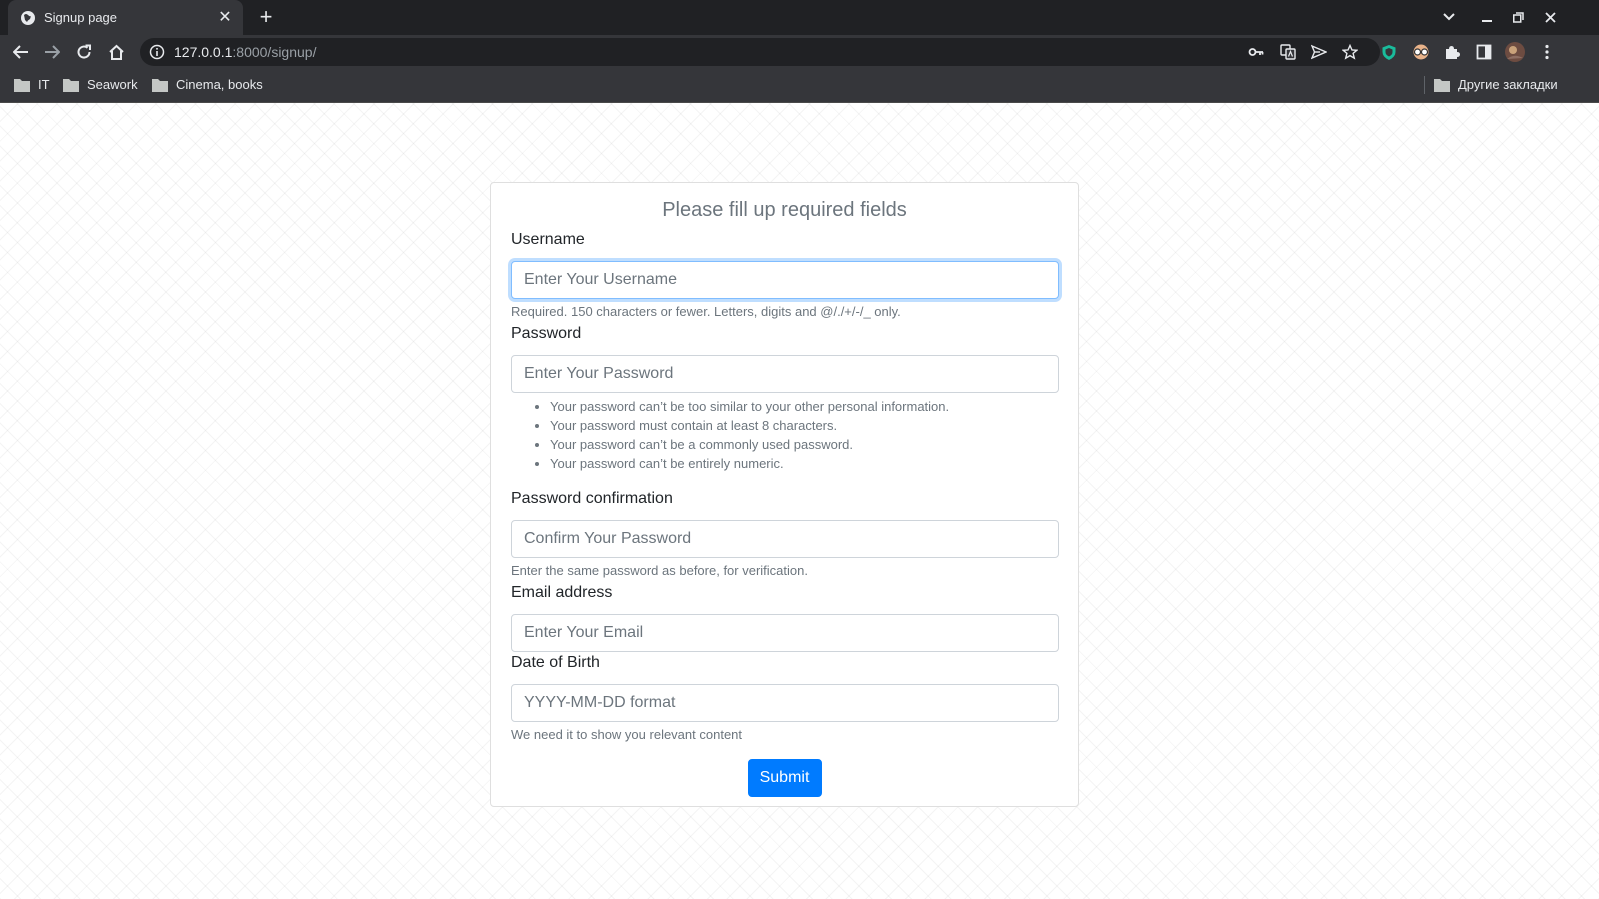 The height and width of the screenshot is (899, 1599). I want to click on bookmark-label: IT, so click(44, 84).